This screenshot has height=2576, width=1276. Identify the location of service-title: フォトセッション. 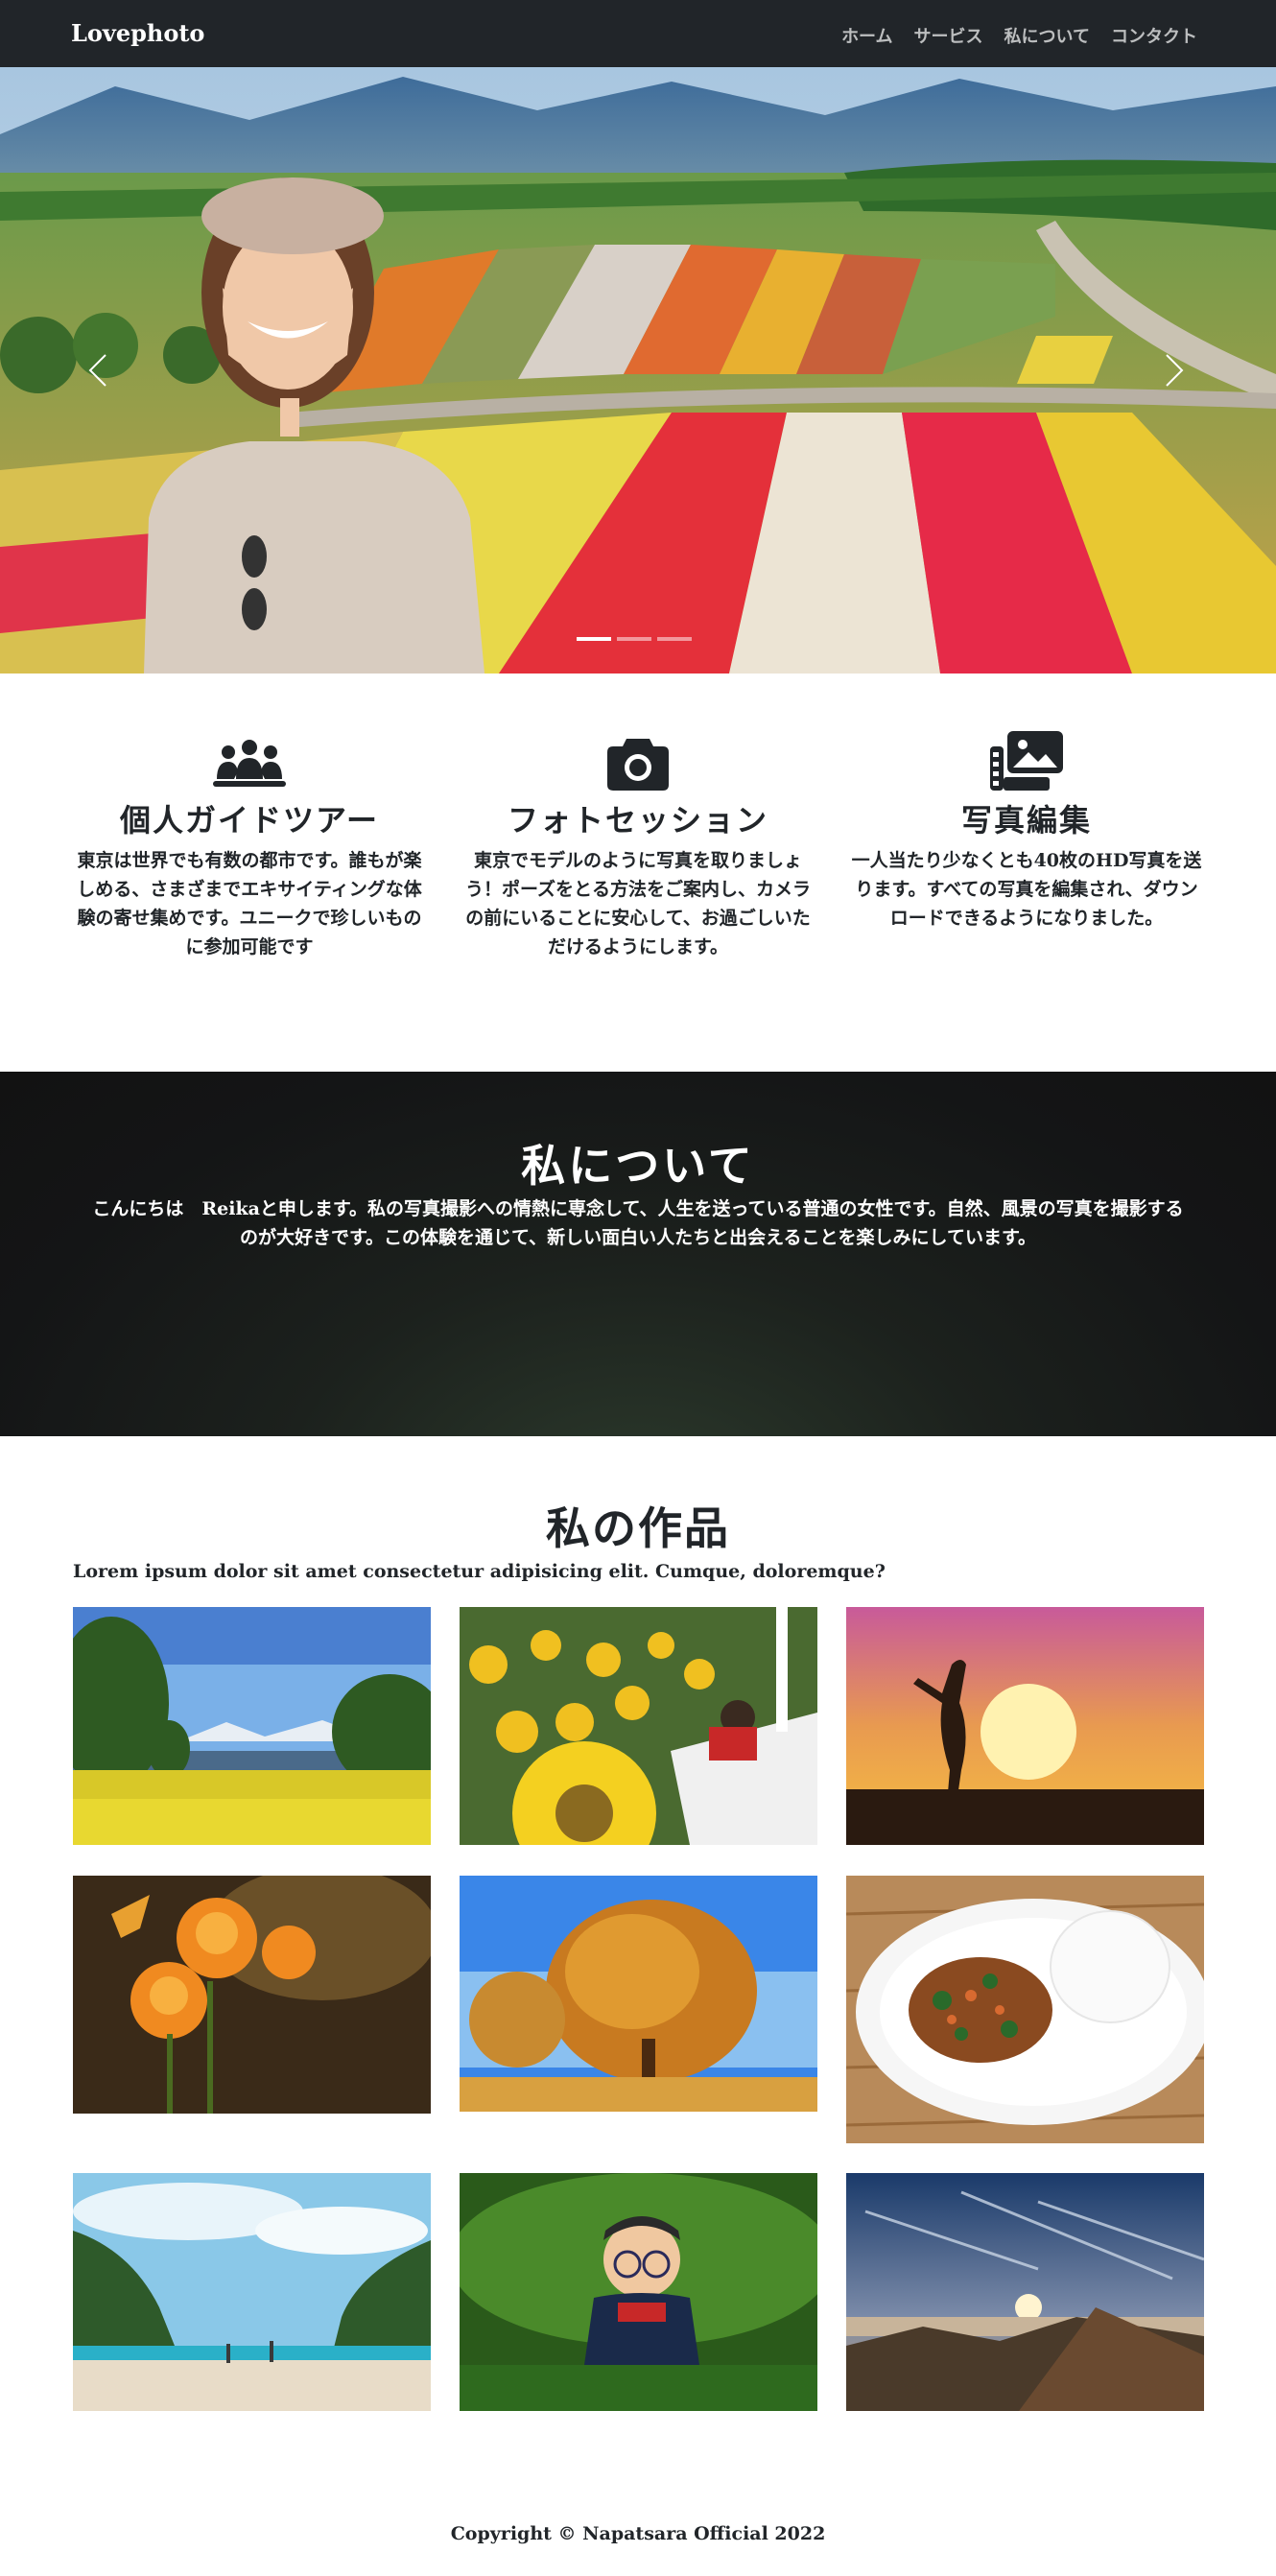
(637, 820).